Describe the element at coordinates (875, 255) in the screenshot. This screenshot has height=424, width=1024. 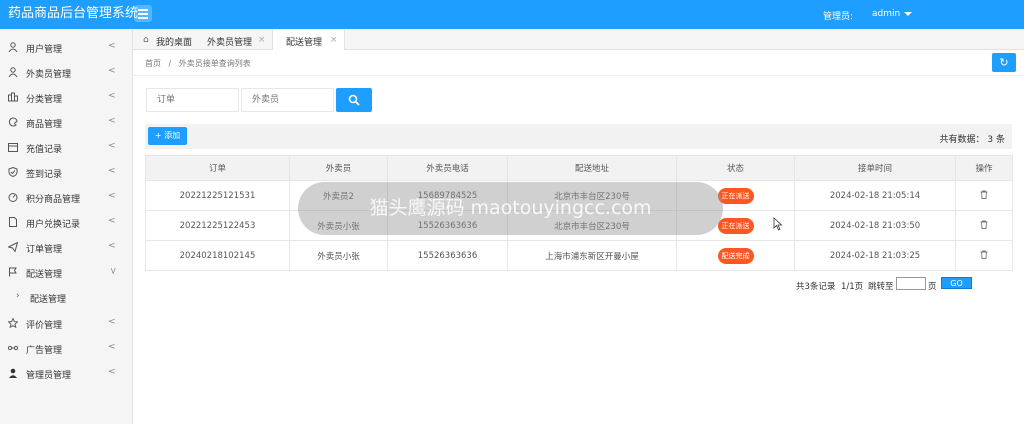
I see `time-cell: 2024-02-18 21:03:25` at that location.